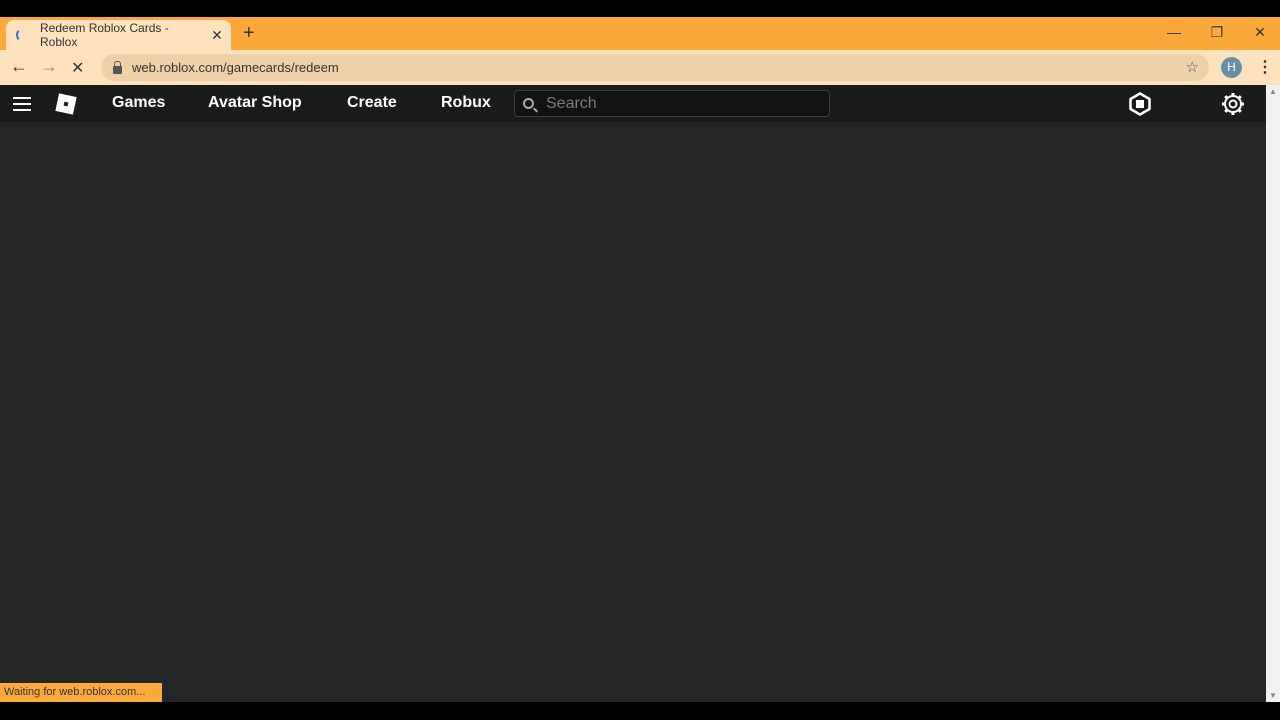 The width and height of the screenshot is (1280, 720). I want to click on lock-icon, so click(117, 67).